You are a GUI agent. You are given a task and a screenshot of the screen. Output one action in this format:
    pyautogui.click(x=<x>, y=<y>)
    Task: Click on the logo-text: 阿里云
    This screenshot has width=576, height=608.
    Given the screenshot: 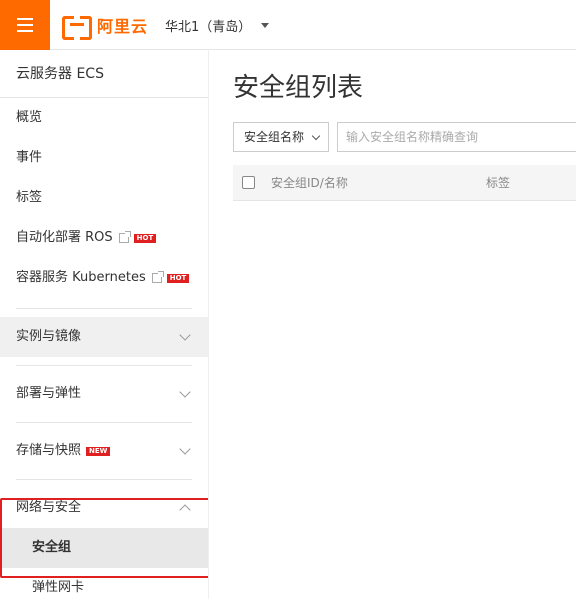 What is the action you would take?
    pyautogui.click(x=123, y=26)
    